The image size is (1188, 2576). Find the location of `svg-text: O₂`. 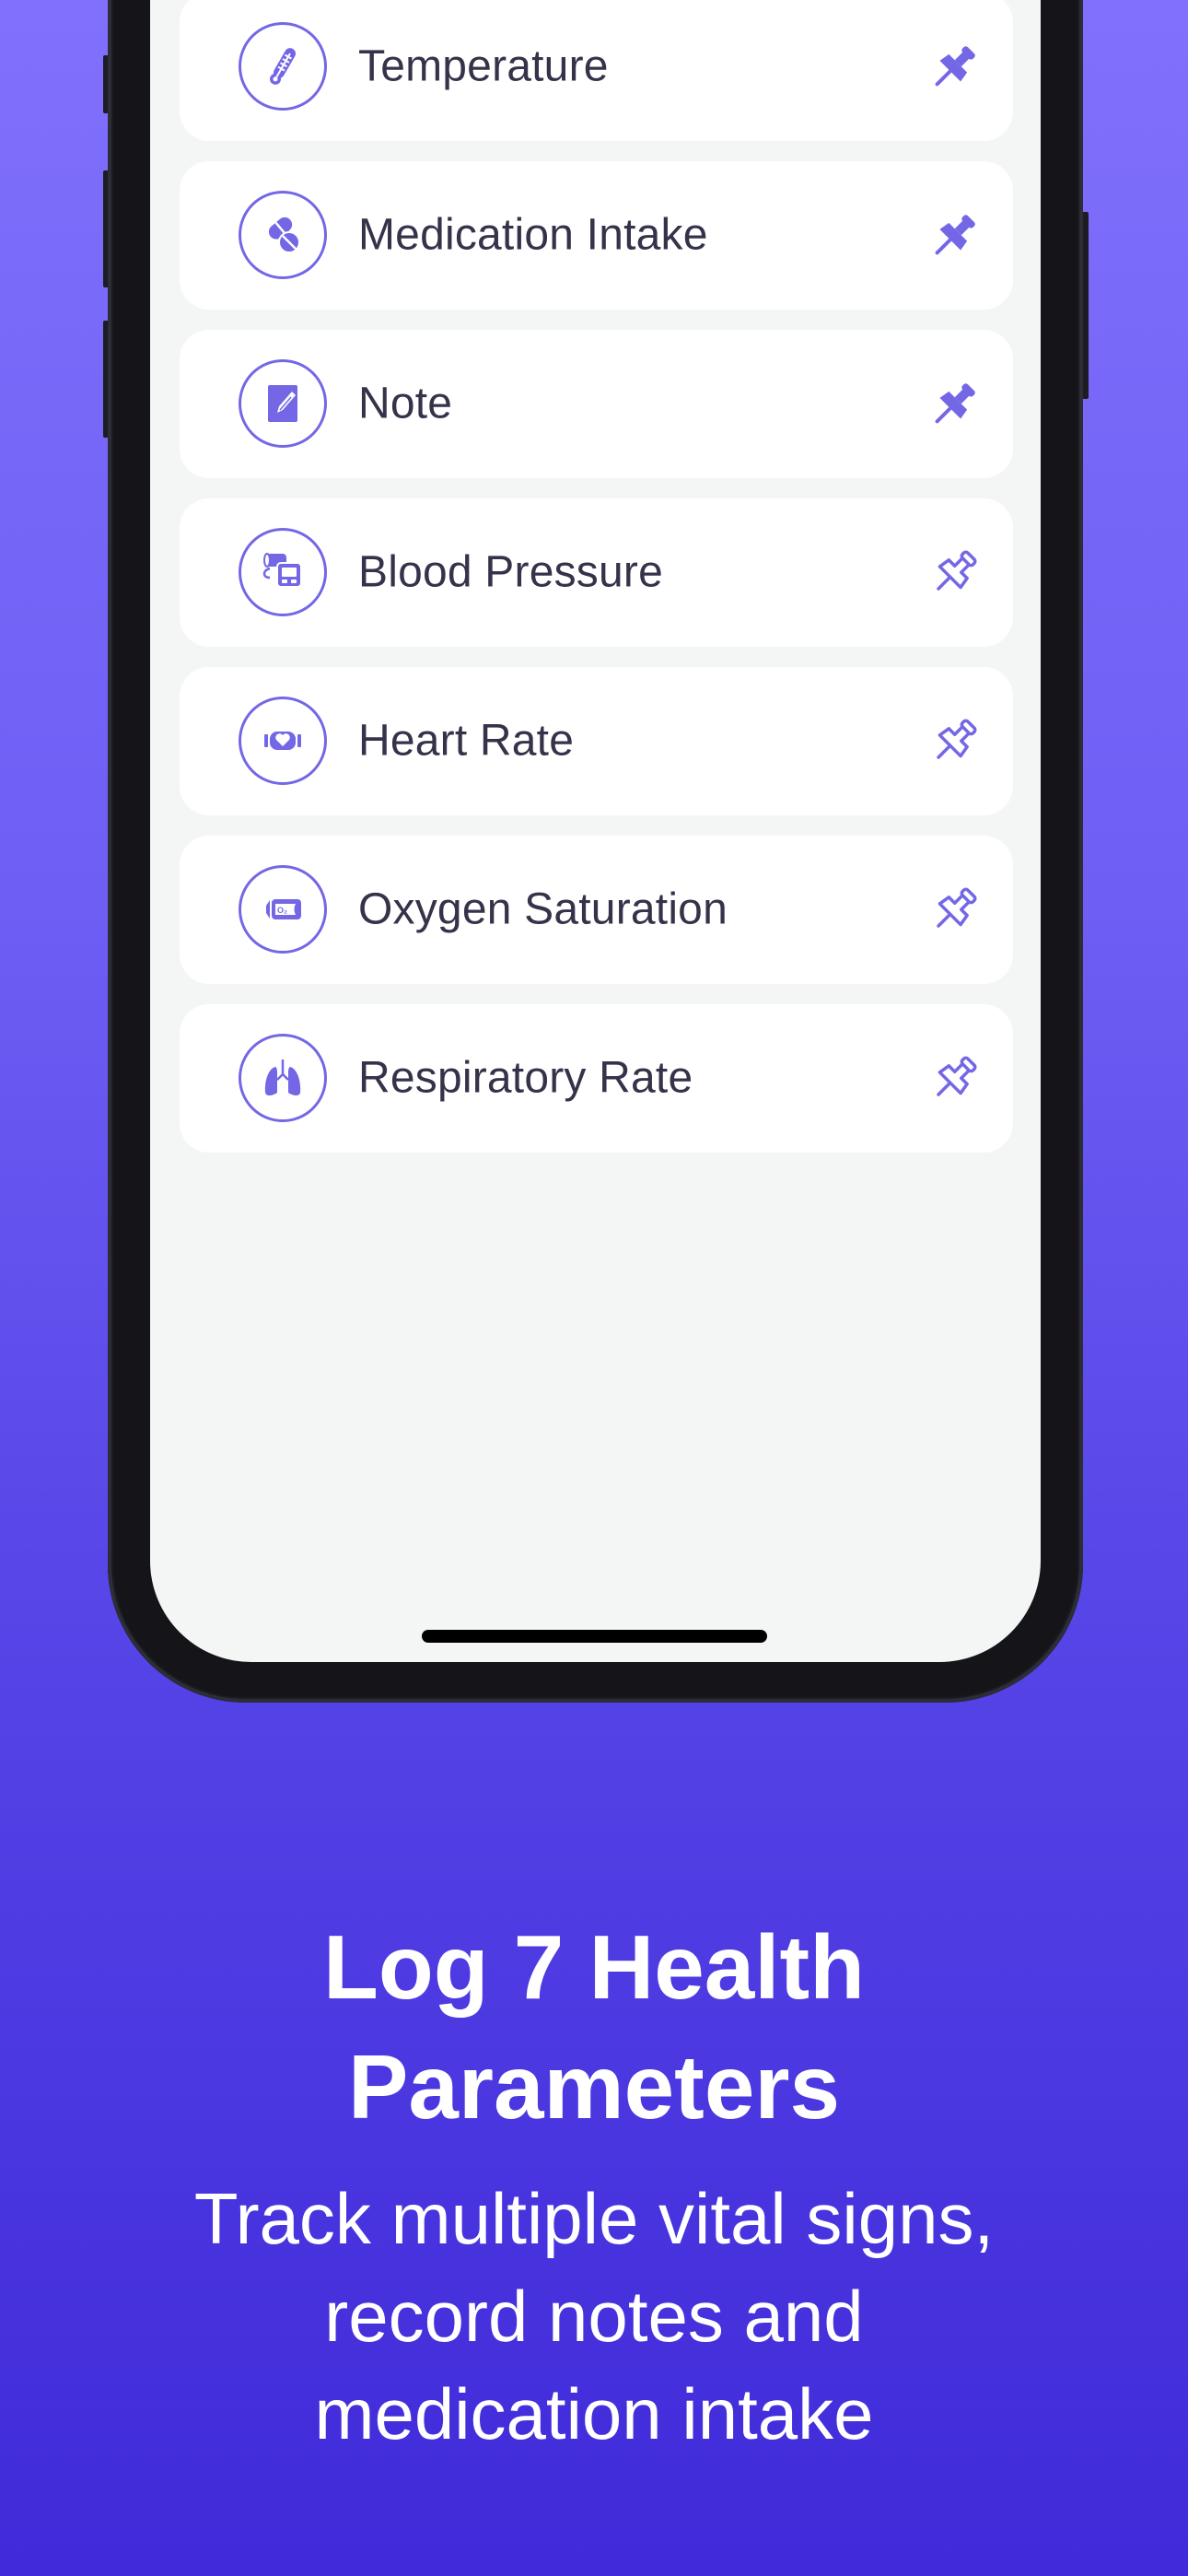

svg-text: O₂ is located at coordinates (282, 910).